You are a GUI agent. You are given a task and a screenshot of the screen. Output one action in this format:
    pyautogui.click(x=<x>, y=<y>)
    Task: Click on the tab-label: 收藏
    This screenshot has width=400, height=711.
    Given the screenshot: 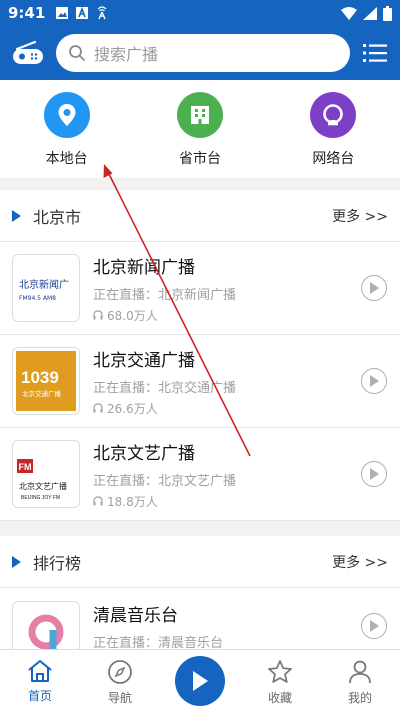 What is the action you would take?
    pyautogui.click(x=279, y=698)
    